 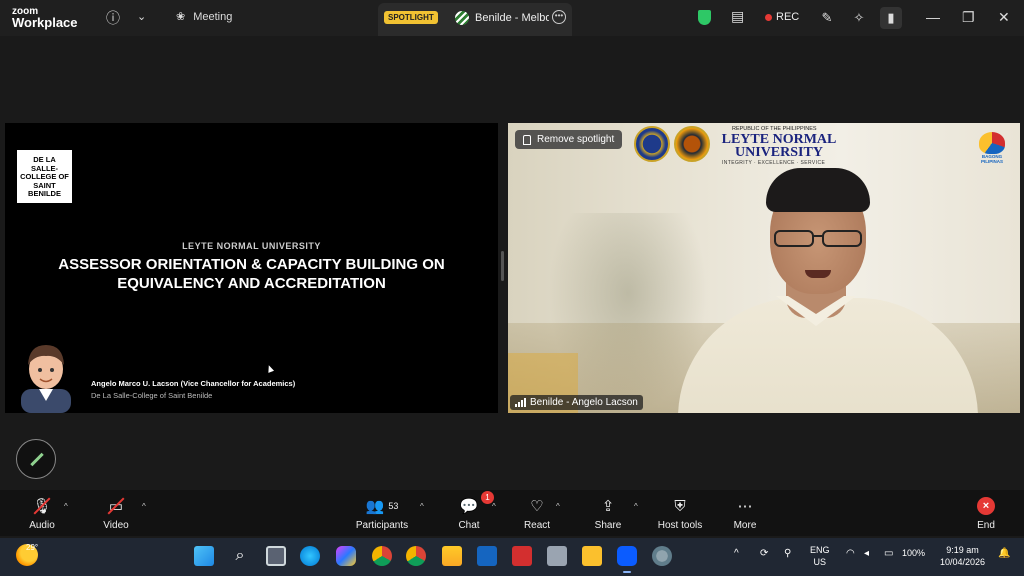 What do you see at coordinates (558, 506) in the screenshot?
I see `react-options-caret: ^` at bounding box center [558, 506].